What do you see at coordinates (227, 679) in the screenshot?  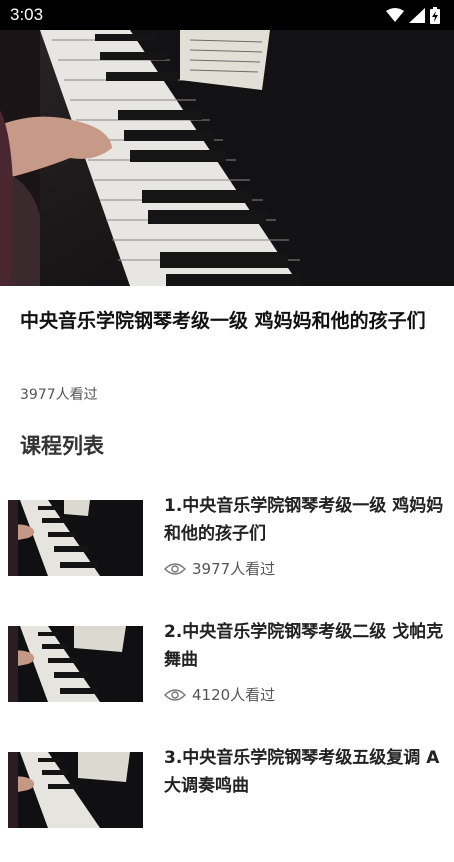 I see `course-list-item-2: 2.中央音乐学院钢琴考级二级 戈帕克舞曲 4120人看过` at bounding box center [227, 679].